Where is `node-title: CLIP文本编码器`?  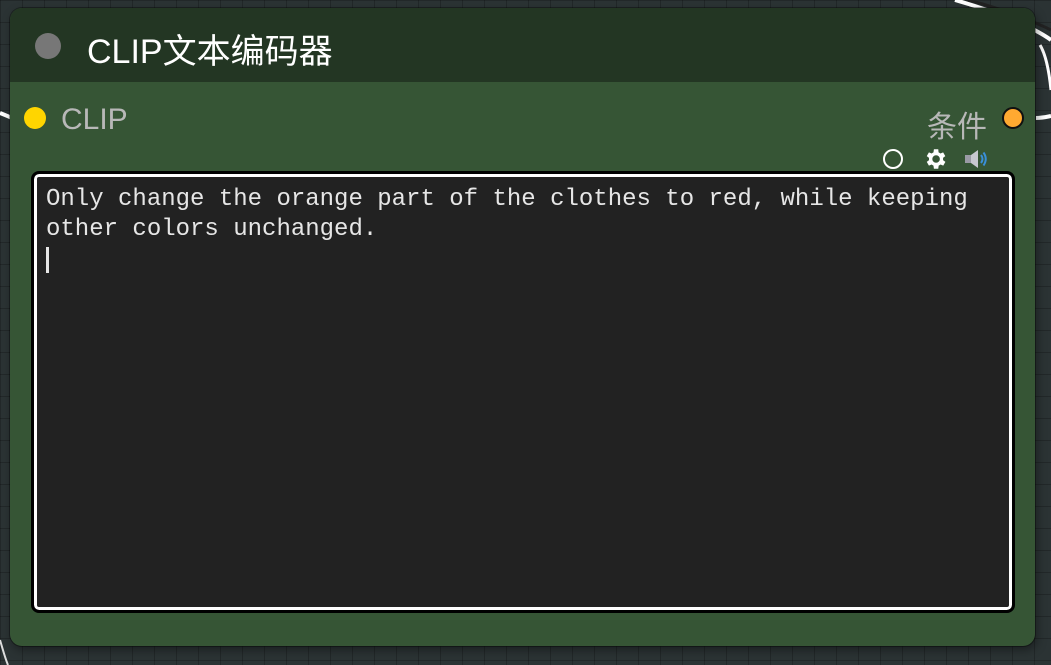 node-title: CLIP文本编码器 is located at coordinates (210, 52).